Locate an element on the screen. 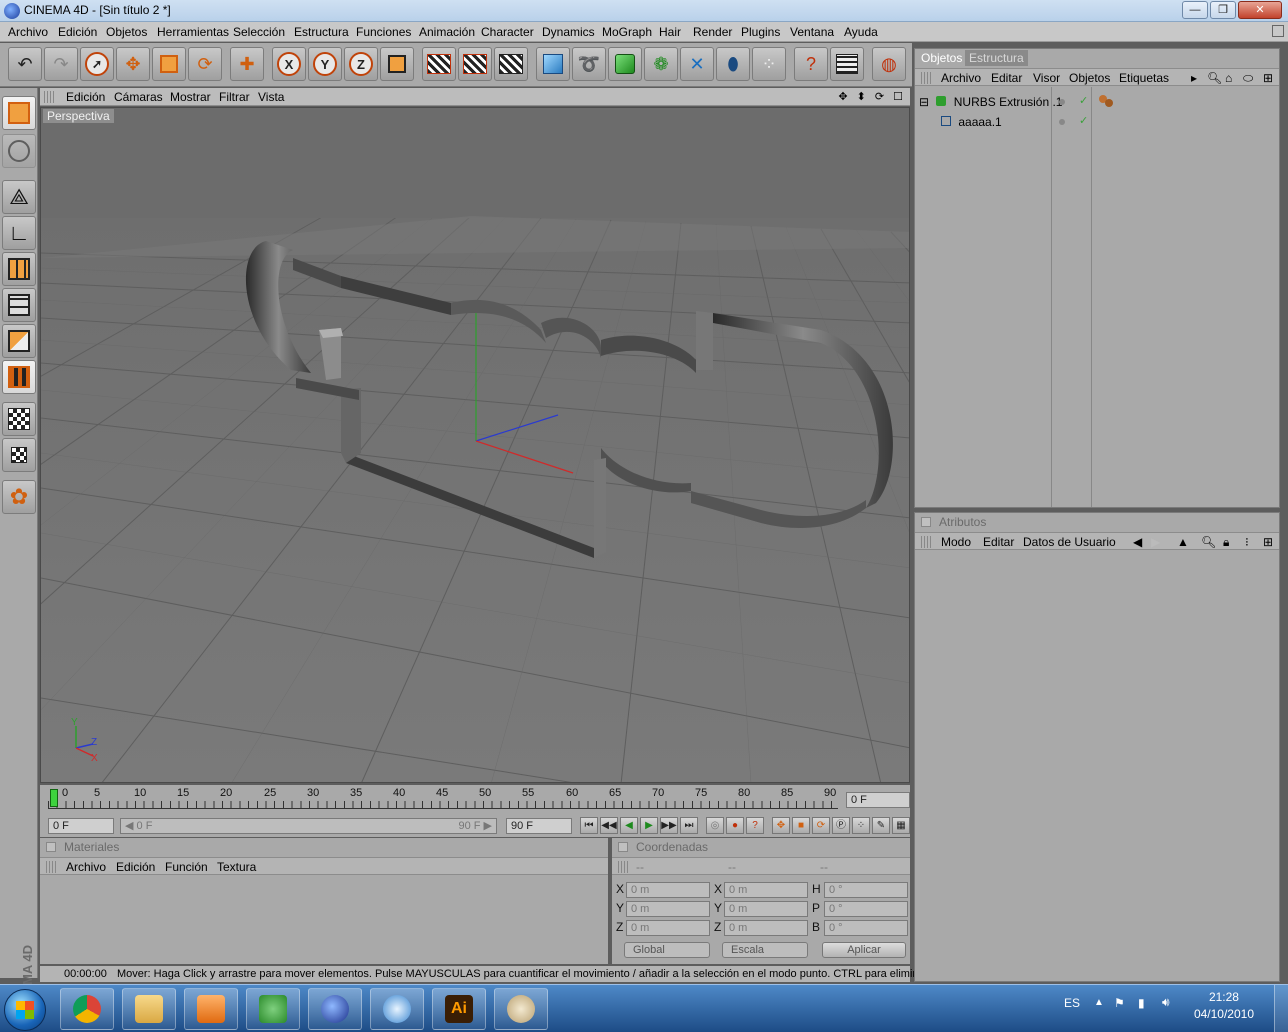  apply-button: Aplicar is located at coordinates (864, 950).